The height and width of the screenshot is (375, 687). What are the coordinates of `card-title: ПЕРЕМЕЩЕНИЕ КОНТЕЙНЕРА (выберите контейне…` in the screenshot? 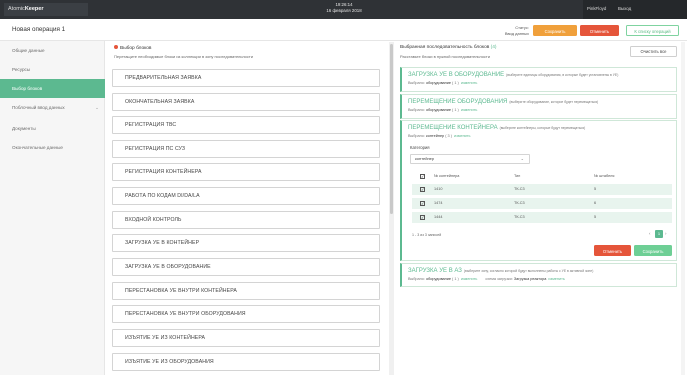 It's located at (496, 128).